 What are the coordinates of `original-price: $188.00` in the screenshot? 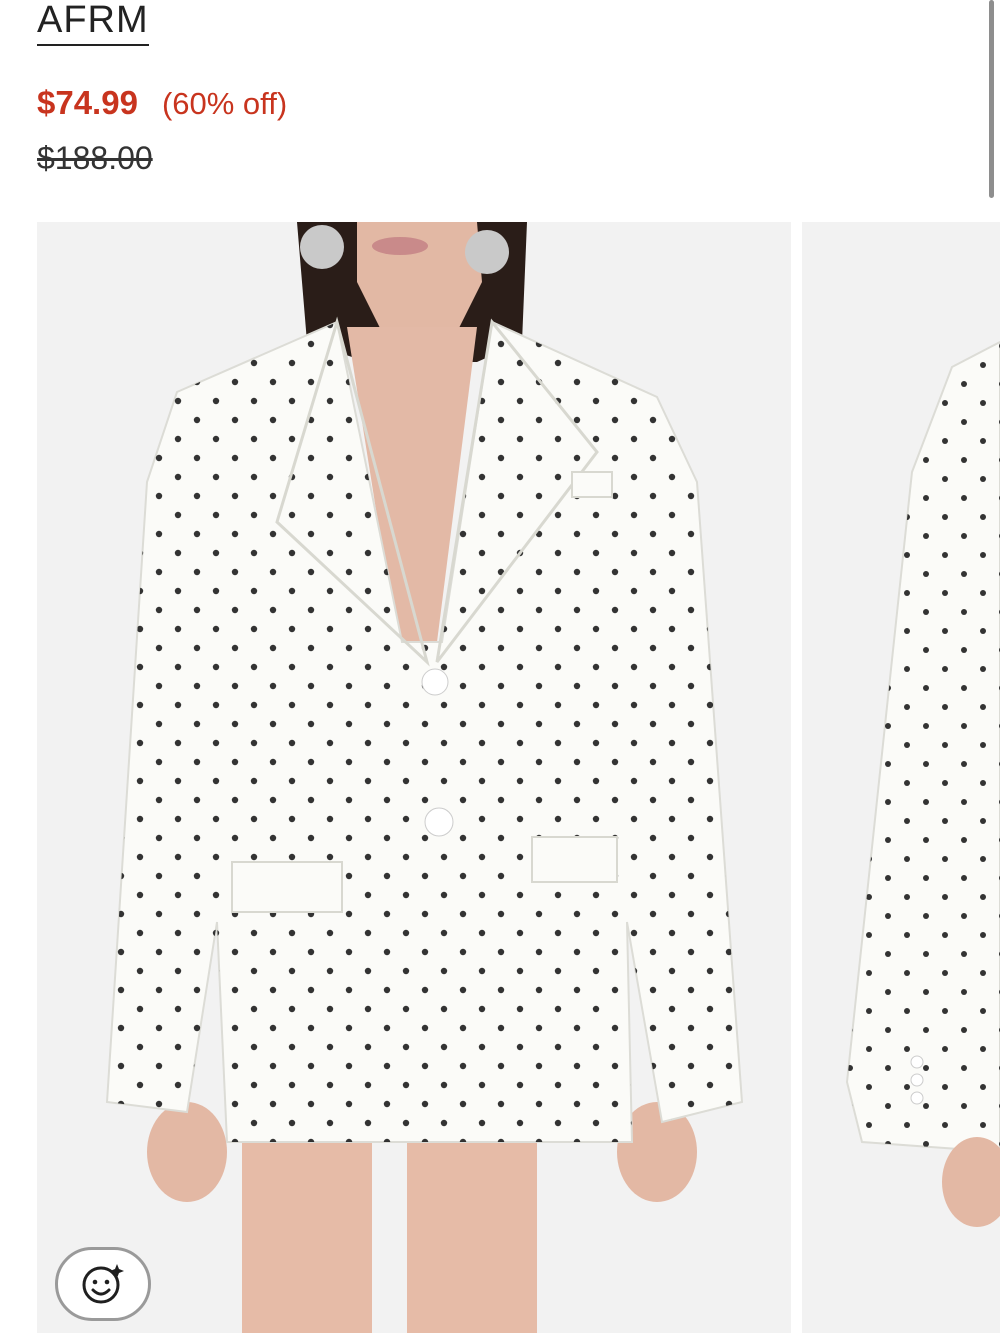 It's located at (95, 158).